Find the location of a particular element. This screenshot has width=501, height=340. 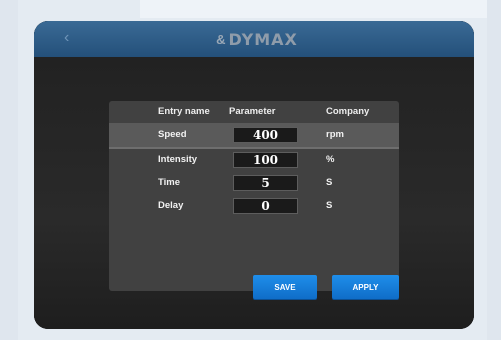

time-input: 5 is located at coordinates (265, 183).